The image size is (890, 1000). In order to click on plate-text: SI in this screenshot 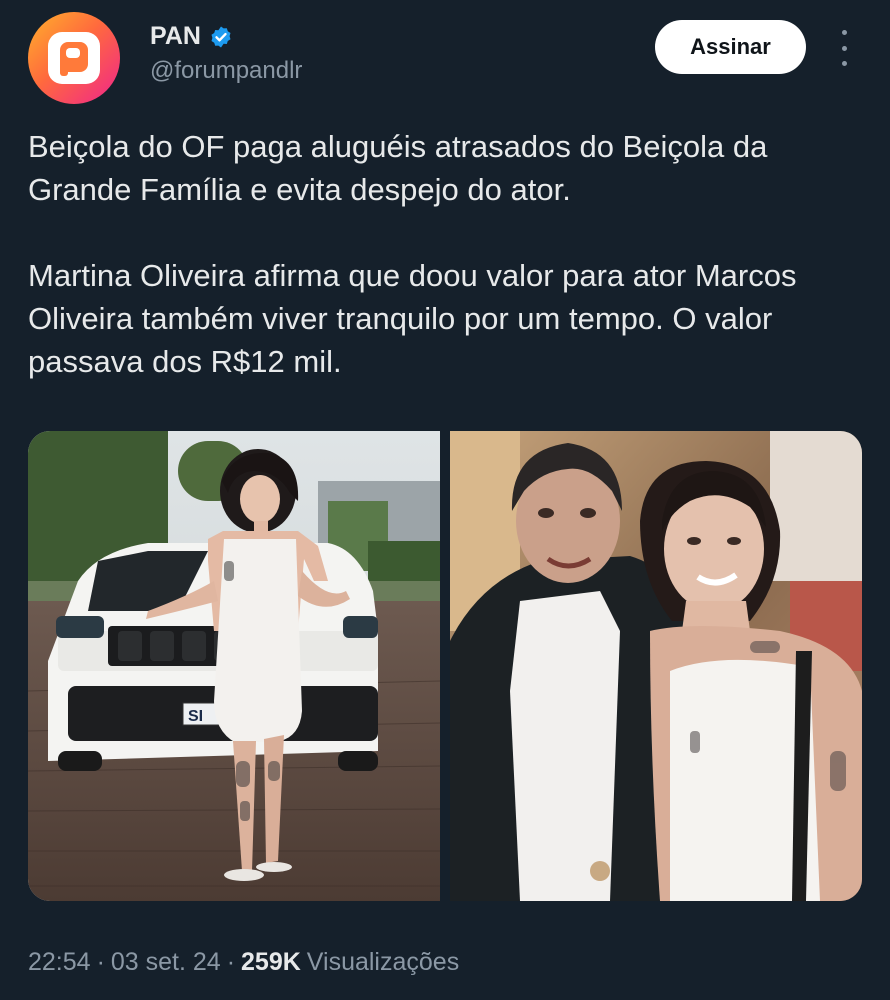, I will do `click(195, 716)`.